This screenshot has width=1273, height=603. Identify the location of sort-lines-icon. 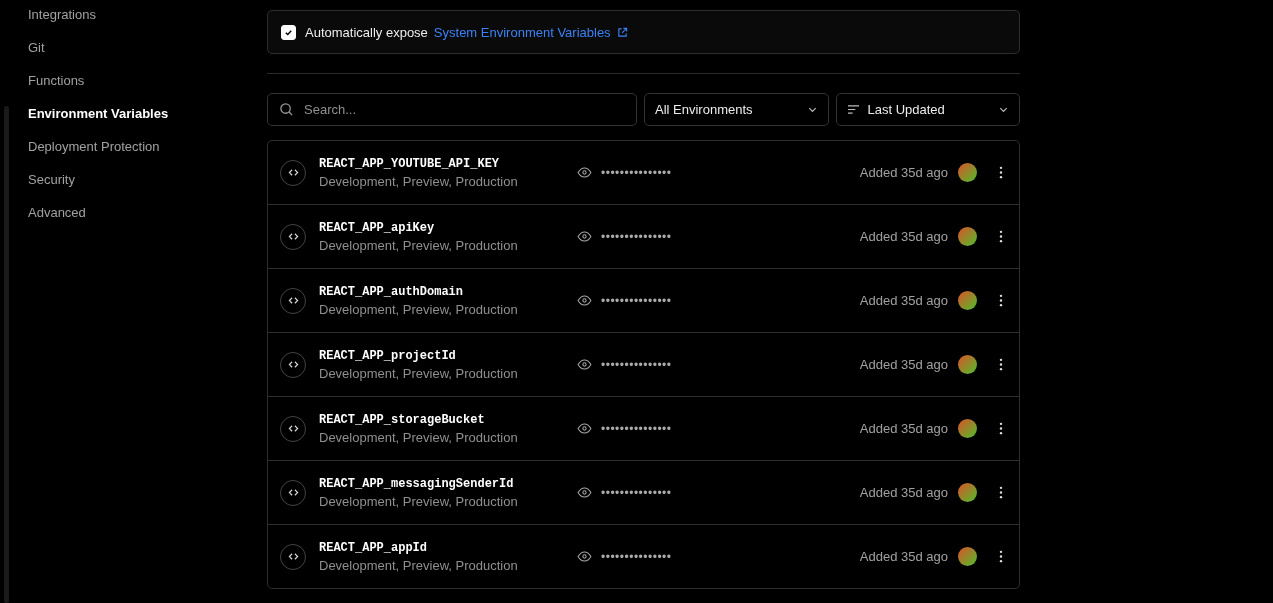
(853, 109).